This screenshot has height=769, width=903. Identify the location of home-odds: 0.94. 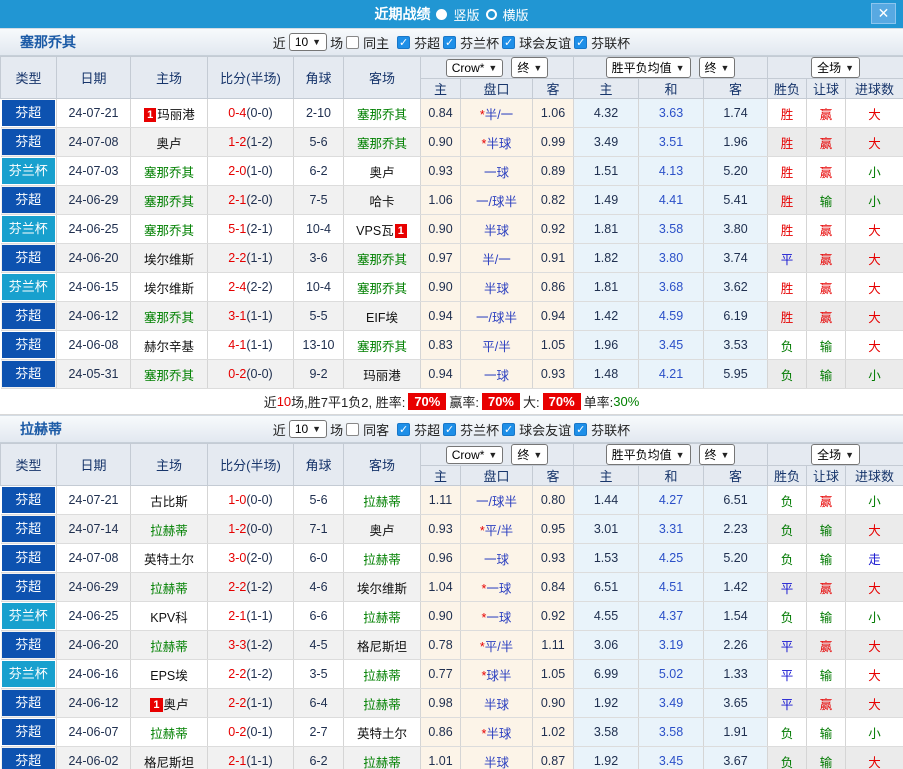
(440, 374).